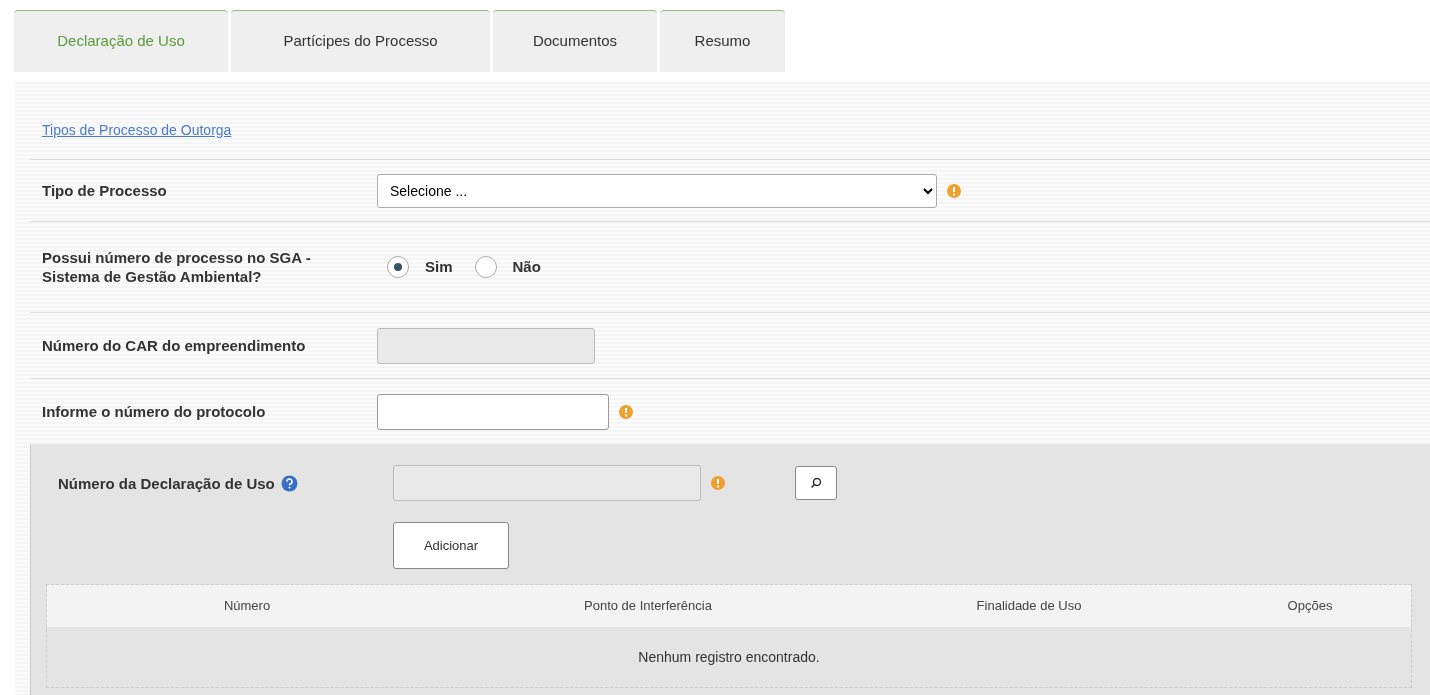  What do you see at coordinates (166, 483) in the screenshot?
I see `field-label: Número da Declaração de Uso` at bounding box center [166, 483].